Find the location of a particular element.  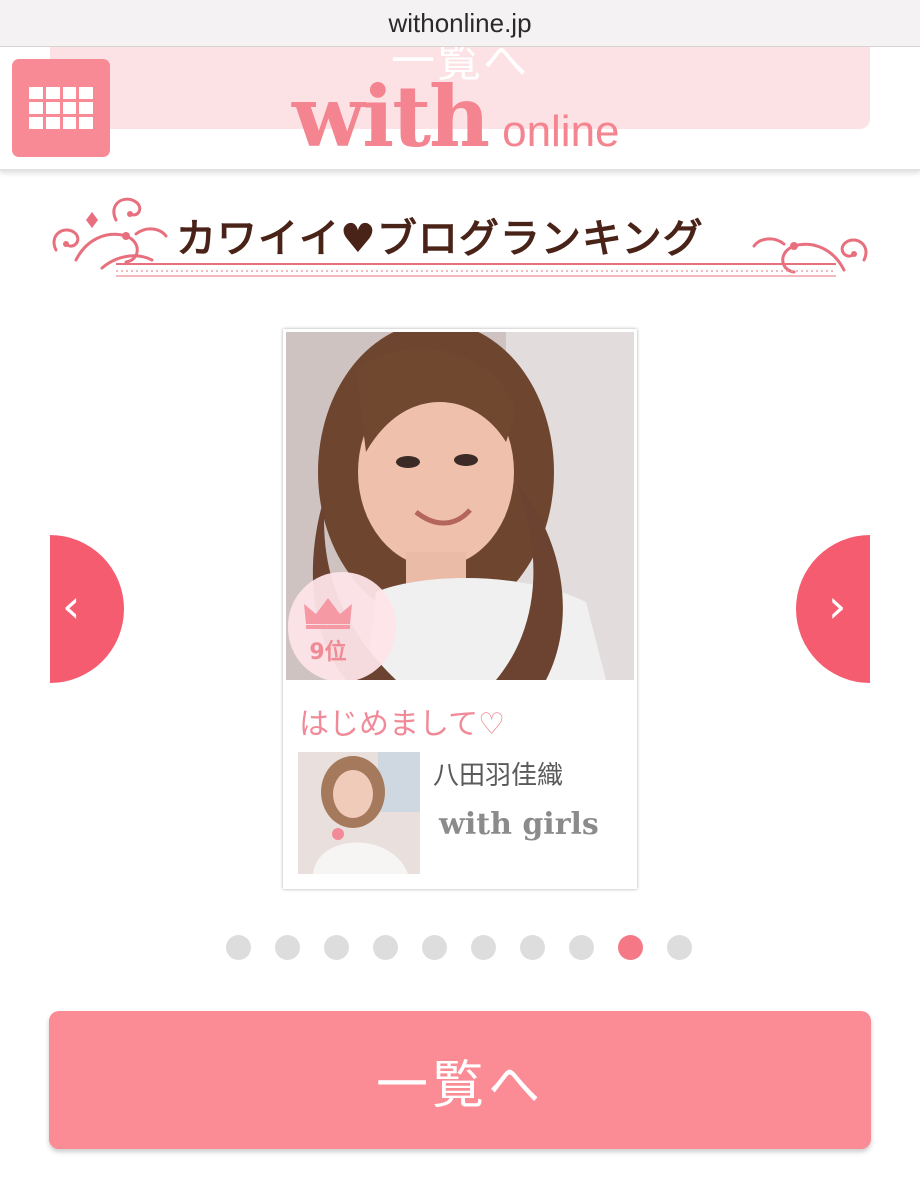

view-list-label: 一覧へ is located at coordinates (459, 1085).